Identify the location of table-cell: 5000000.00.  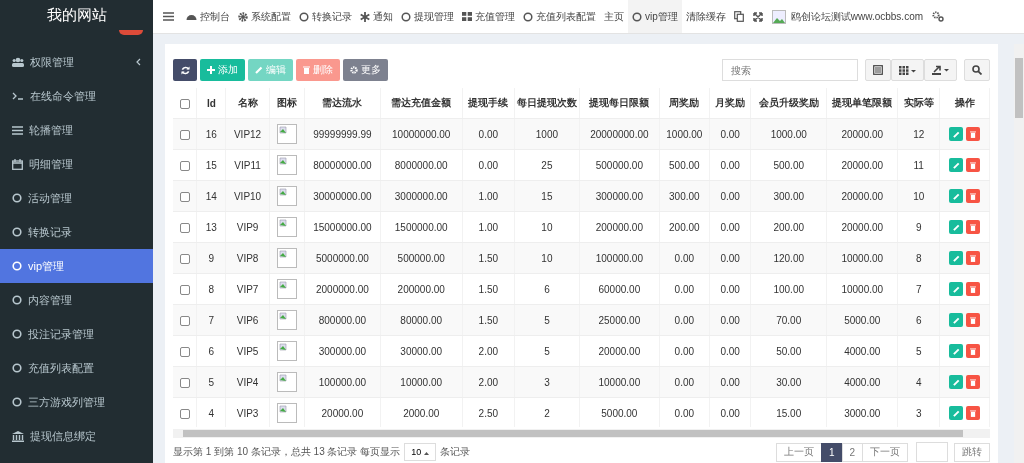
(342, 258).